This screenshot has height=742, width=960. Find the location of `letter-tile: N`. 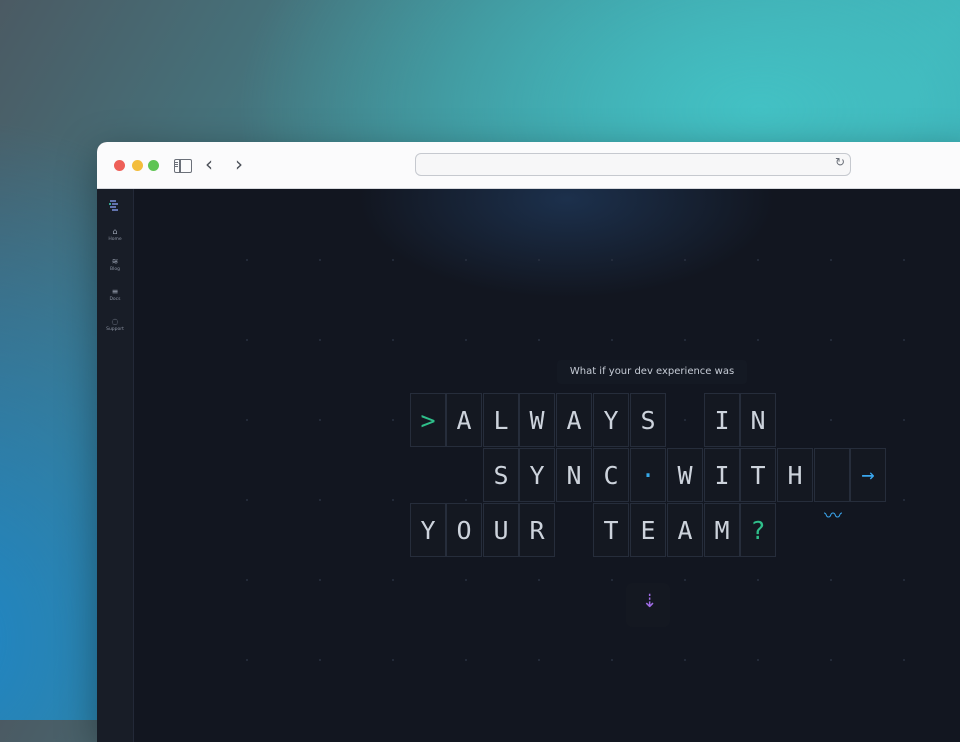

letter-tile: N is located at coordinates (574, 475).